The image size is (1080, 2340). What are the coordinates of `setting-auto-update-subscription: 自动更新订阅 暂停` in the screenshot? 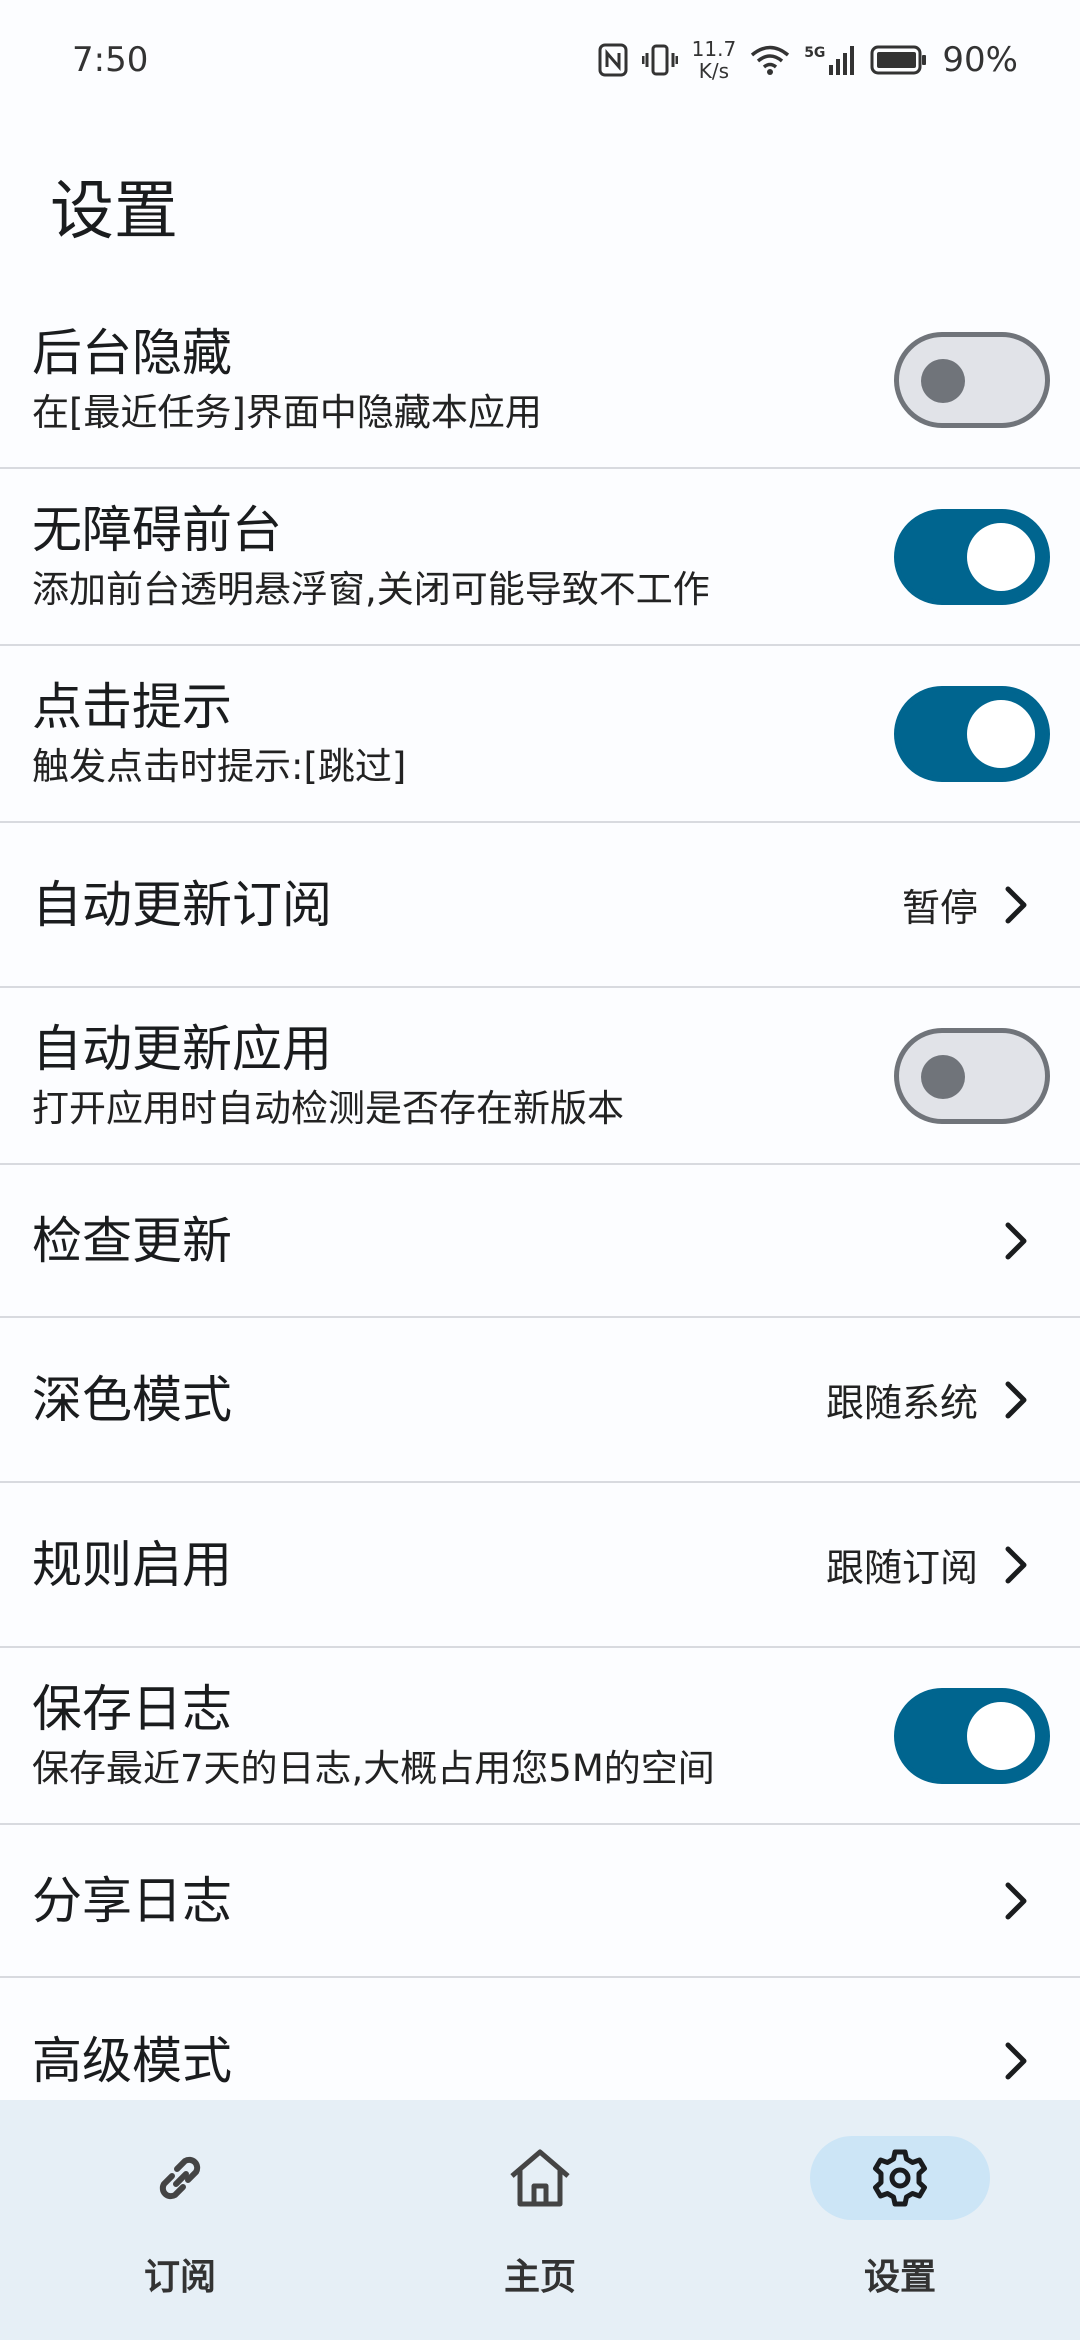 It's located at (540, 905).